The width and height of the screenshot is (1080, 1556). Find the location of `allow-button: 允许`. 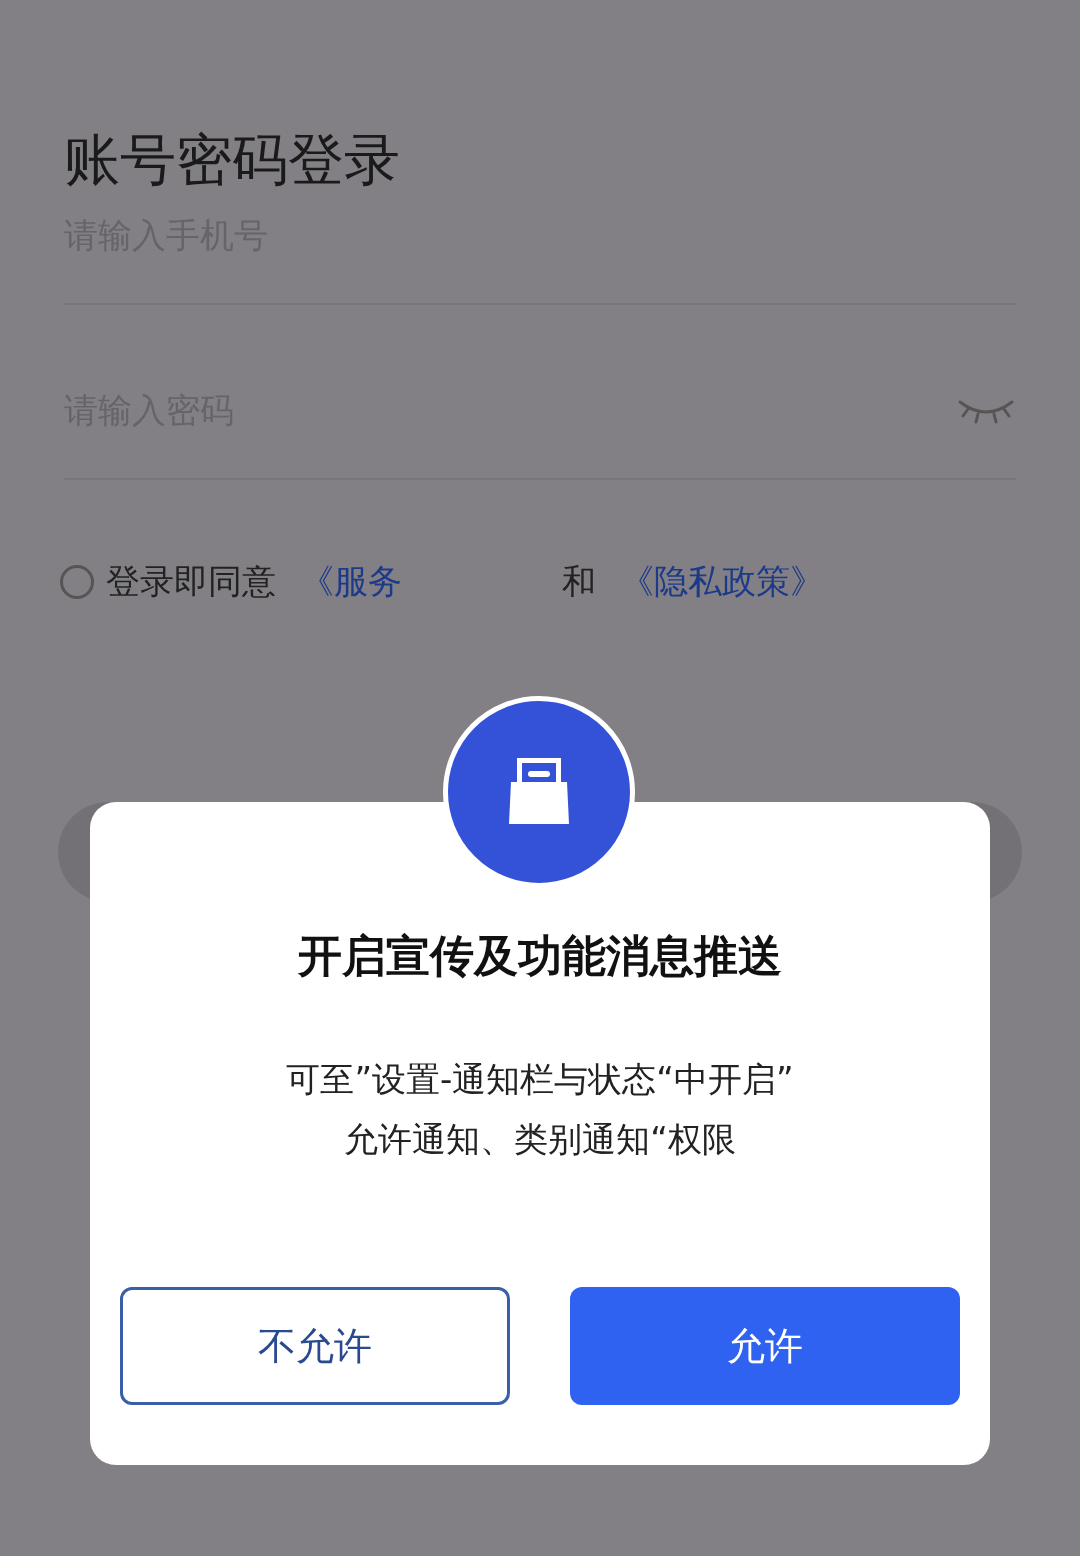

allow-button: 允许 is located at coordinates (765, 1346).